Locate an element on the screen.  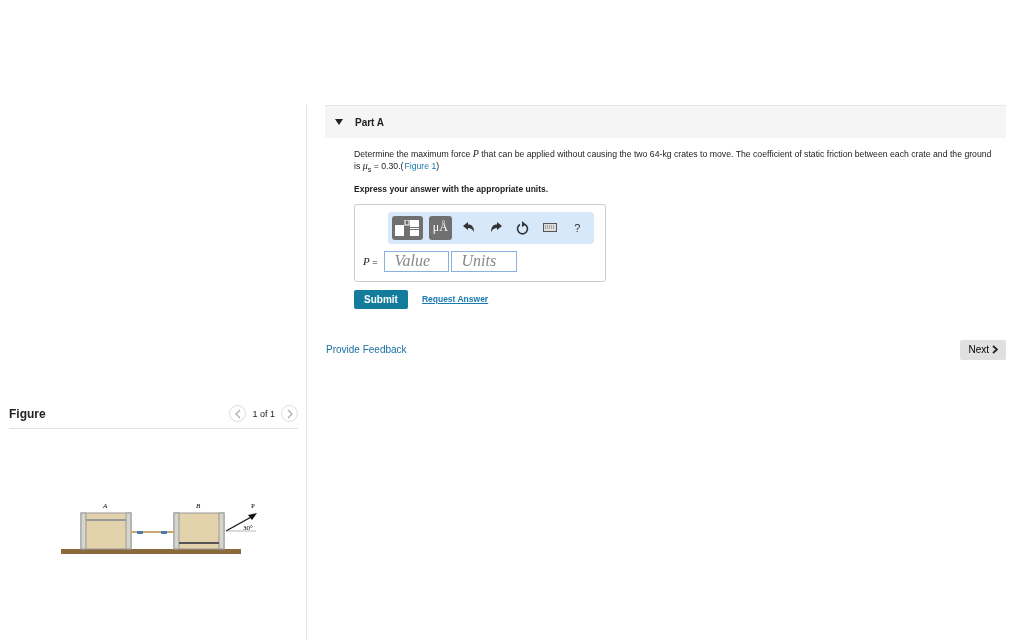
reset-icon is located at coordinates (523, 227).